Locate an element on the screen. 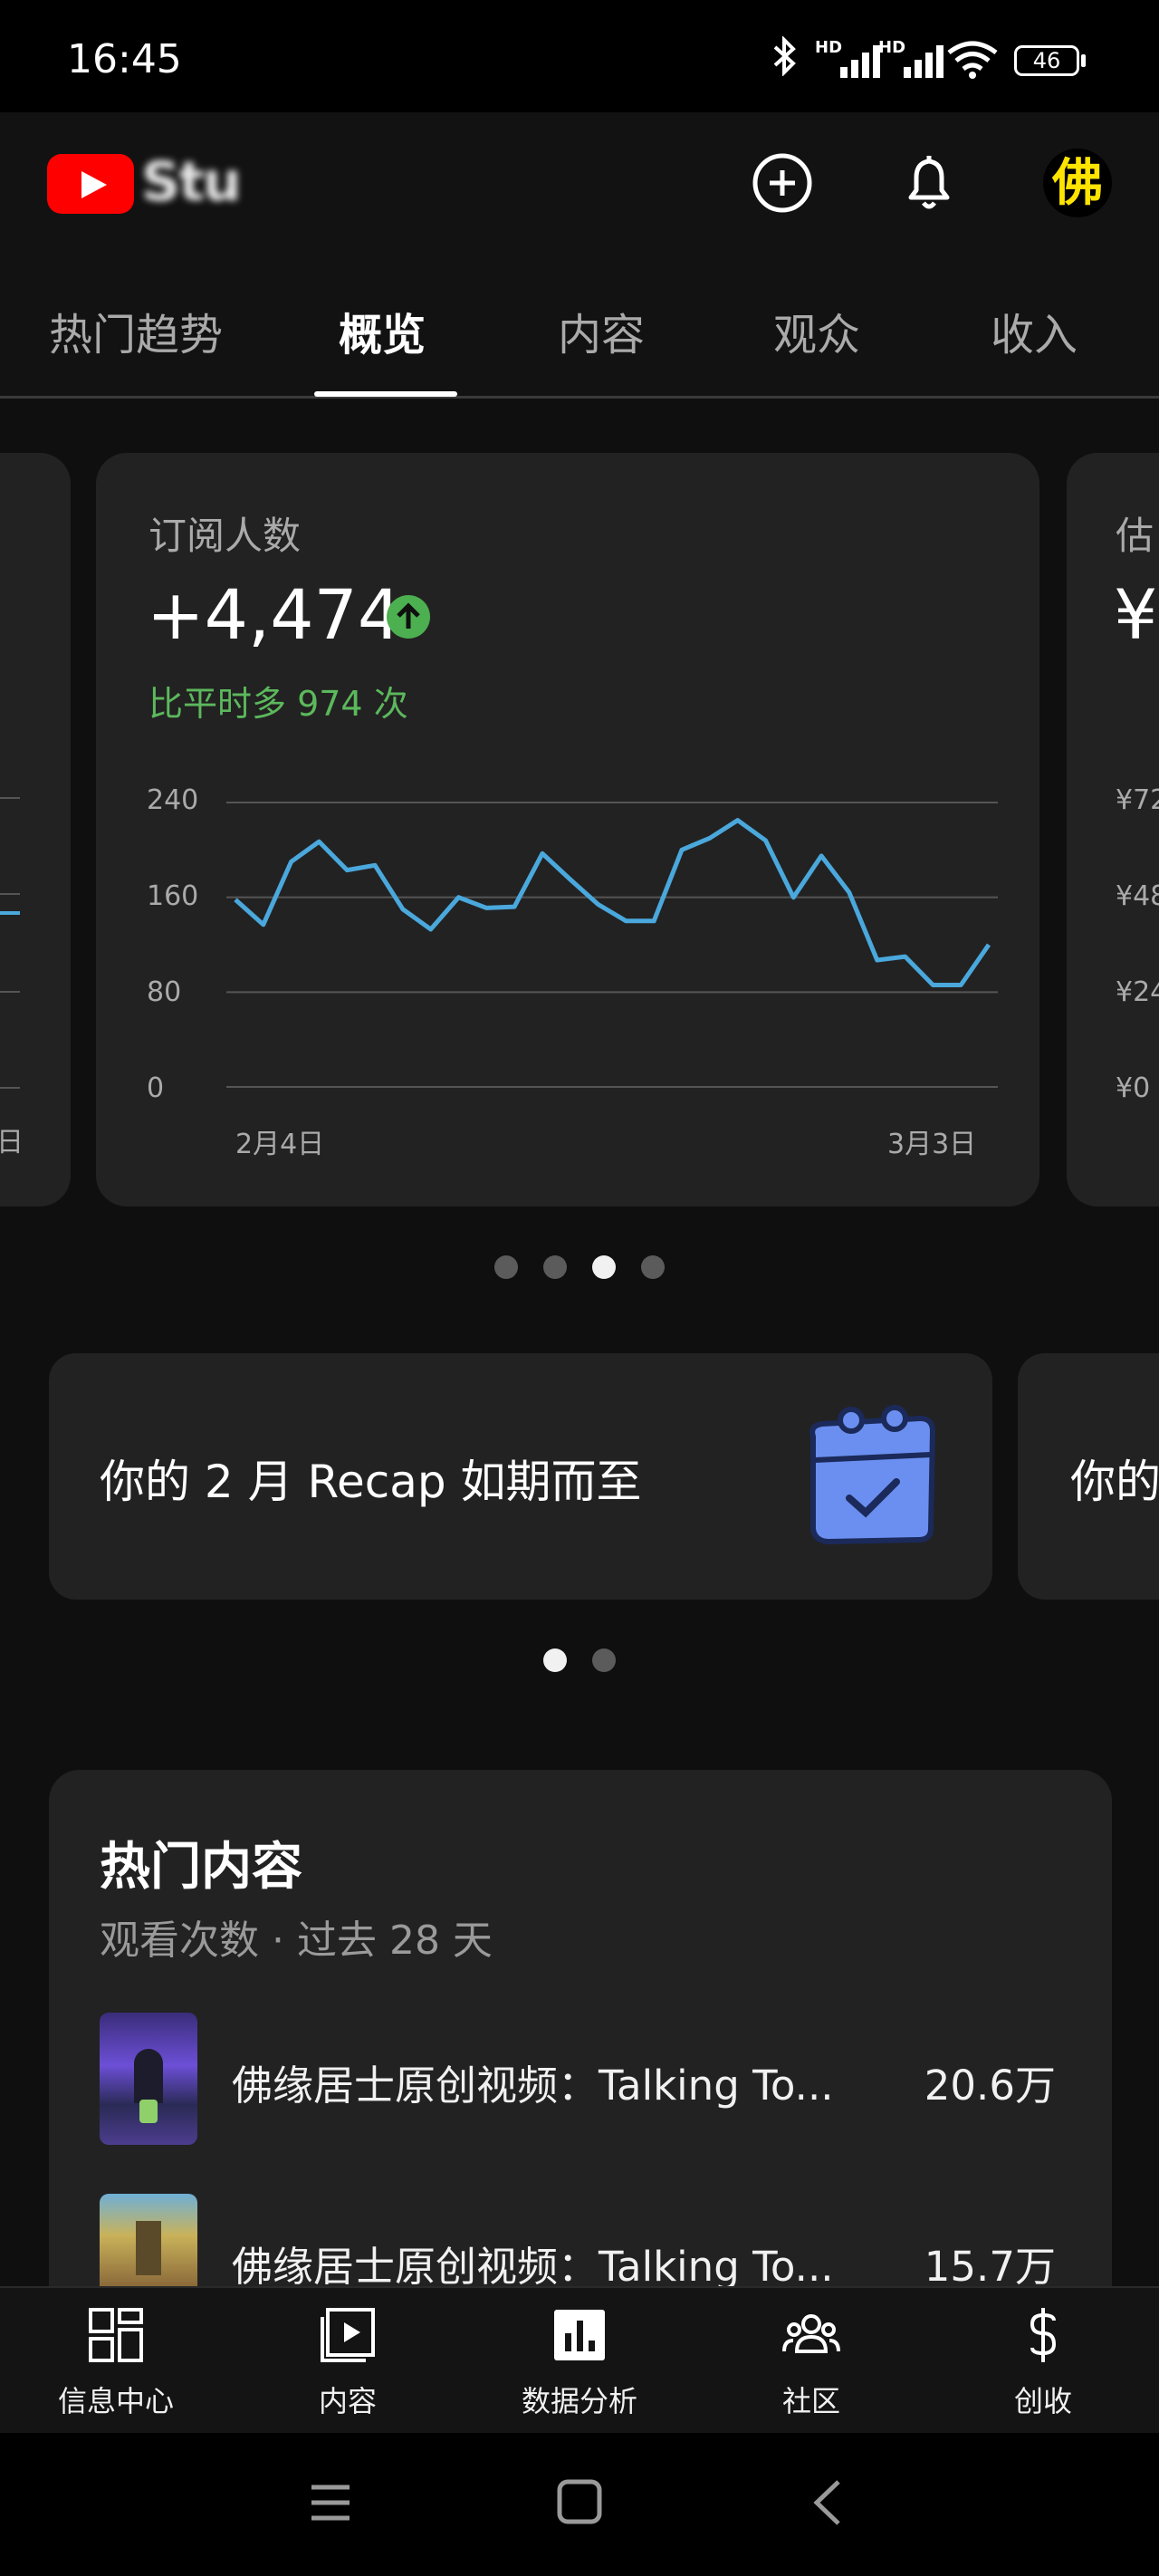 The height and width of the screenshot is (2576, 1159). community-people-icon is located at coordinates (811, 2333).